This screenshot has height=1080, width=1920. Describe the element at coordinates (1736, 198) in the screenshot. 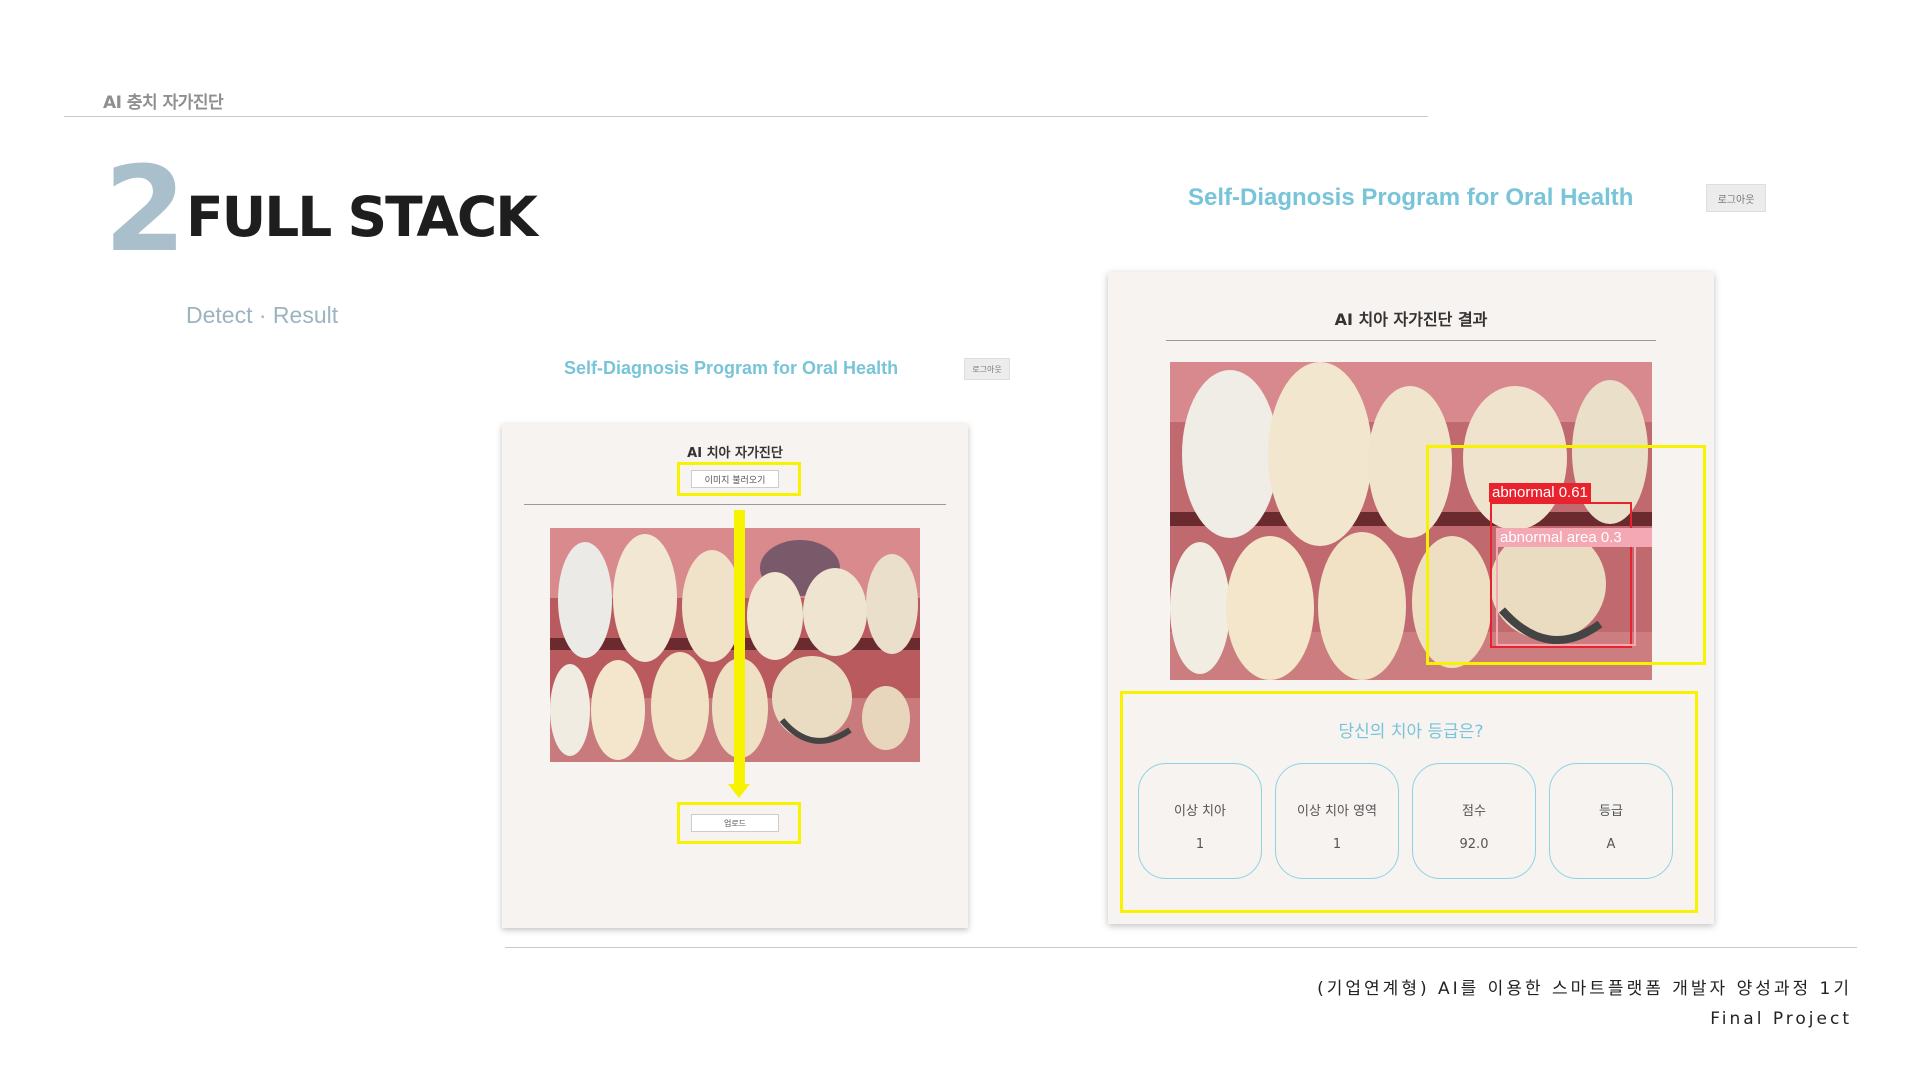

I see `right-logout-button: 로그아웃` at that location.